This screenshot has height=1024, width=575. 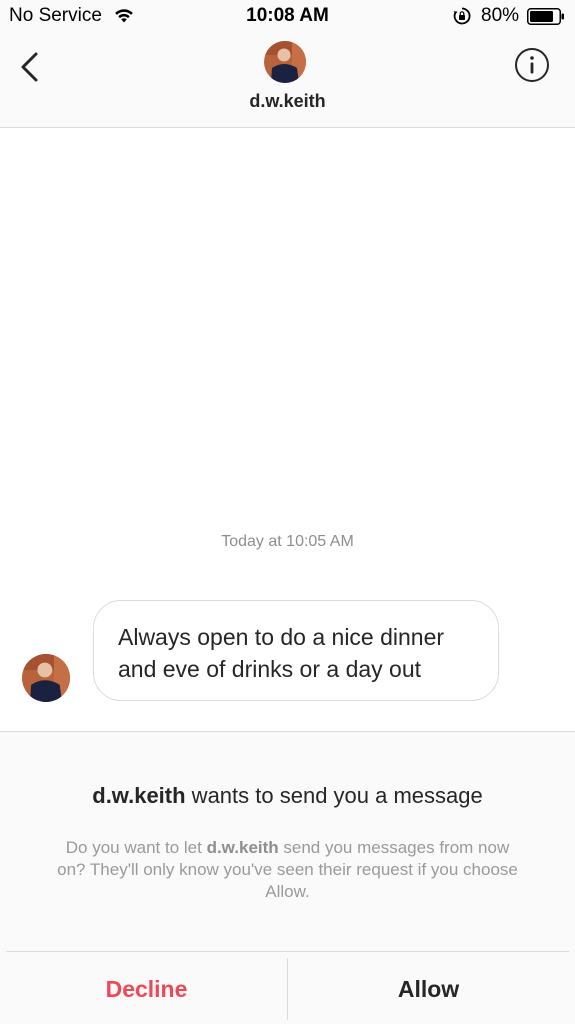 What do you see at coordinates (270, 669) in the screenshot?
I see `message-text-line: and eve of drinks or a day out` at bounding box center [270, 669].